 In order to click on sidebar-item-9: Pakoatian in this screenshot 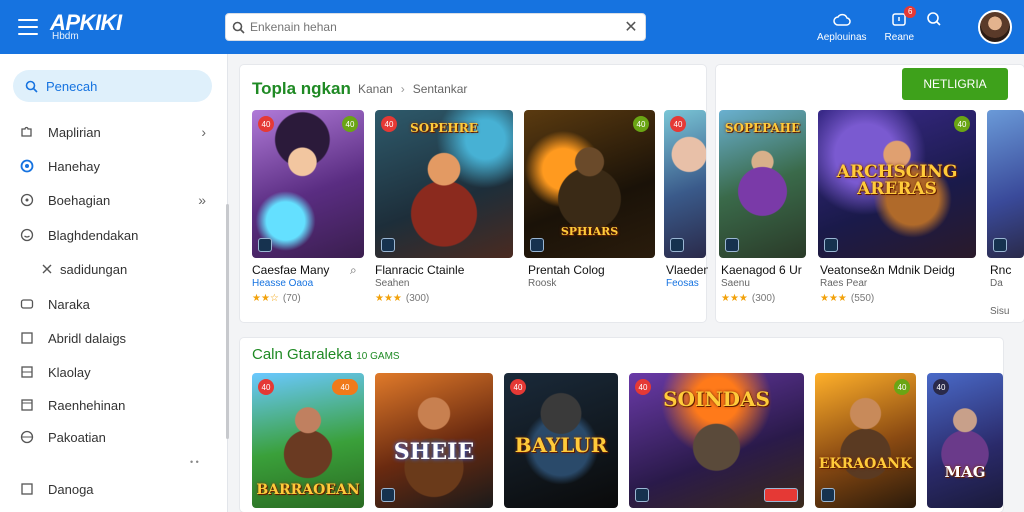, I will do `click(114, 437)`.